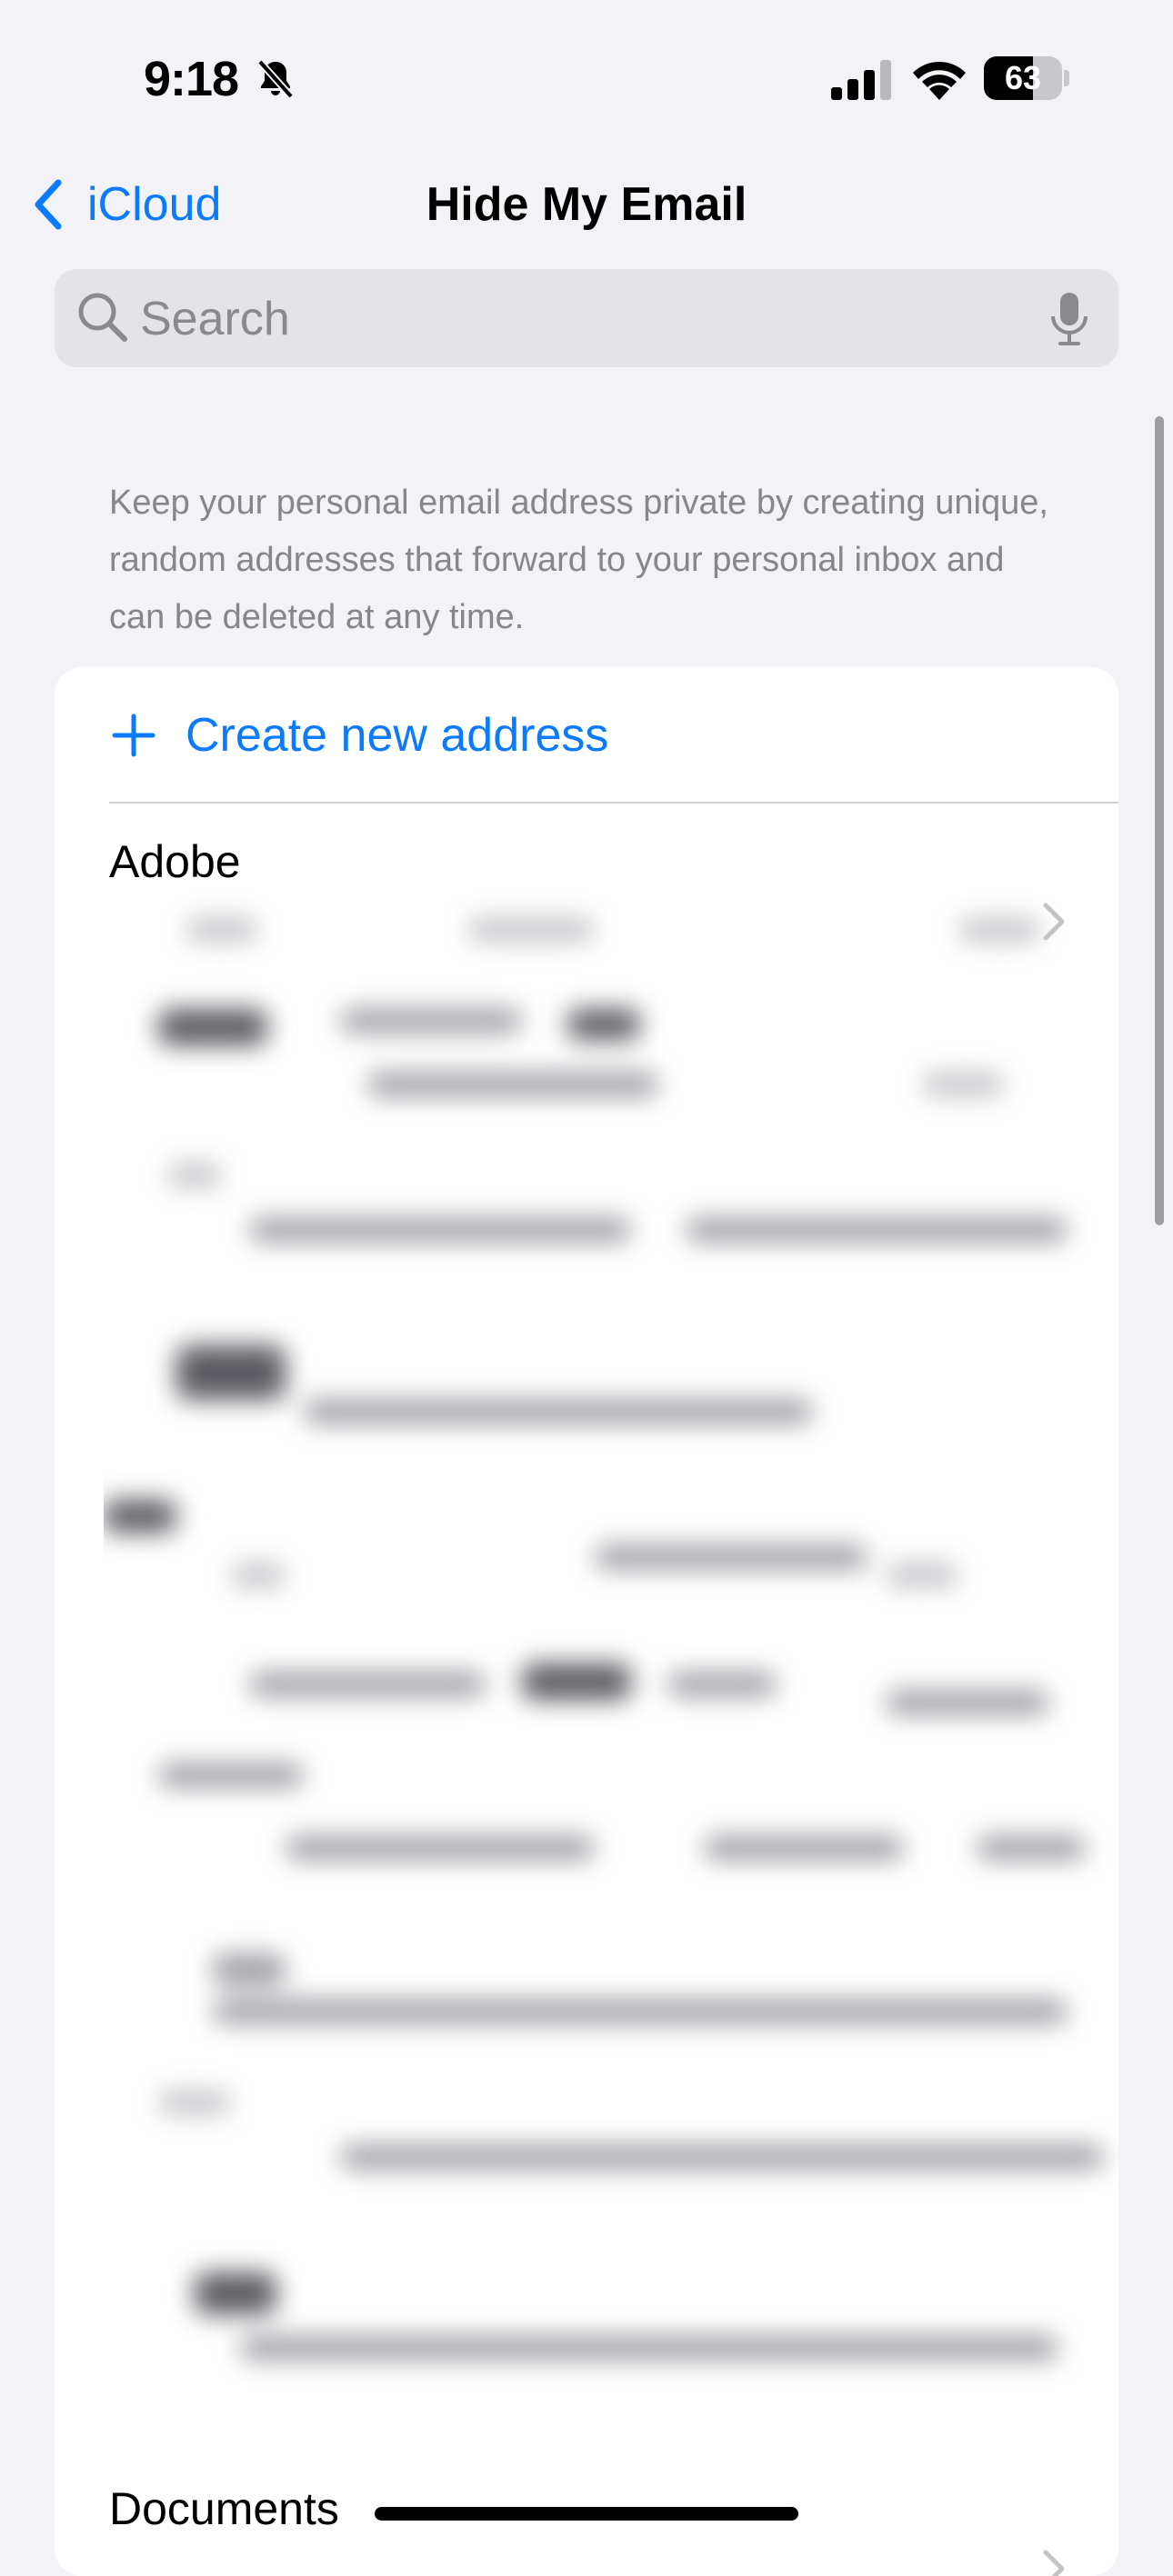  Describe the element at coordinates (275, 79) in the screenshot. I see `bell-slash-icon` at that location.